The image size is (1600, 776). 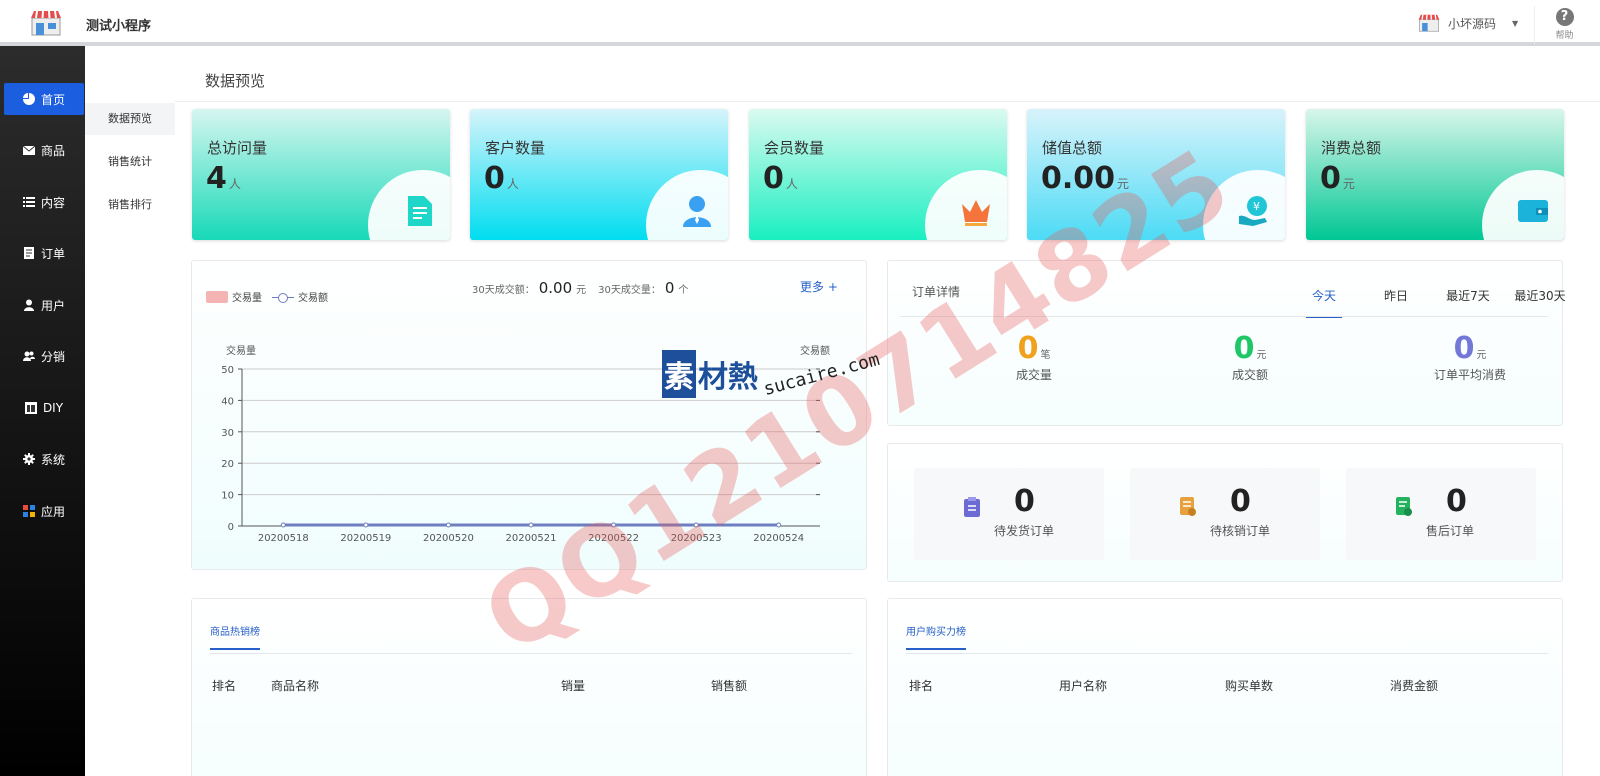 What do you see at coordinates (800, 23) in the screenshot?
I see `top-bar: 测试小程序 小坏源码 ▼ ? 帮助` at bounding box center [800, 23].